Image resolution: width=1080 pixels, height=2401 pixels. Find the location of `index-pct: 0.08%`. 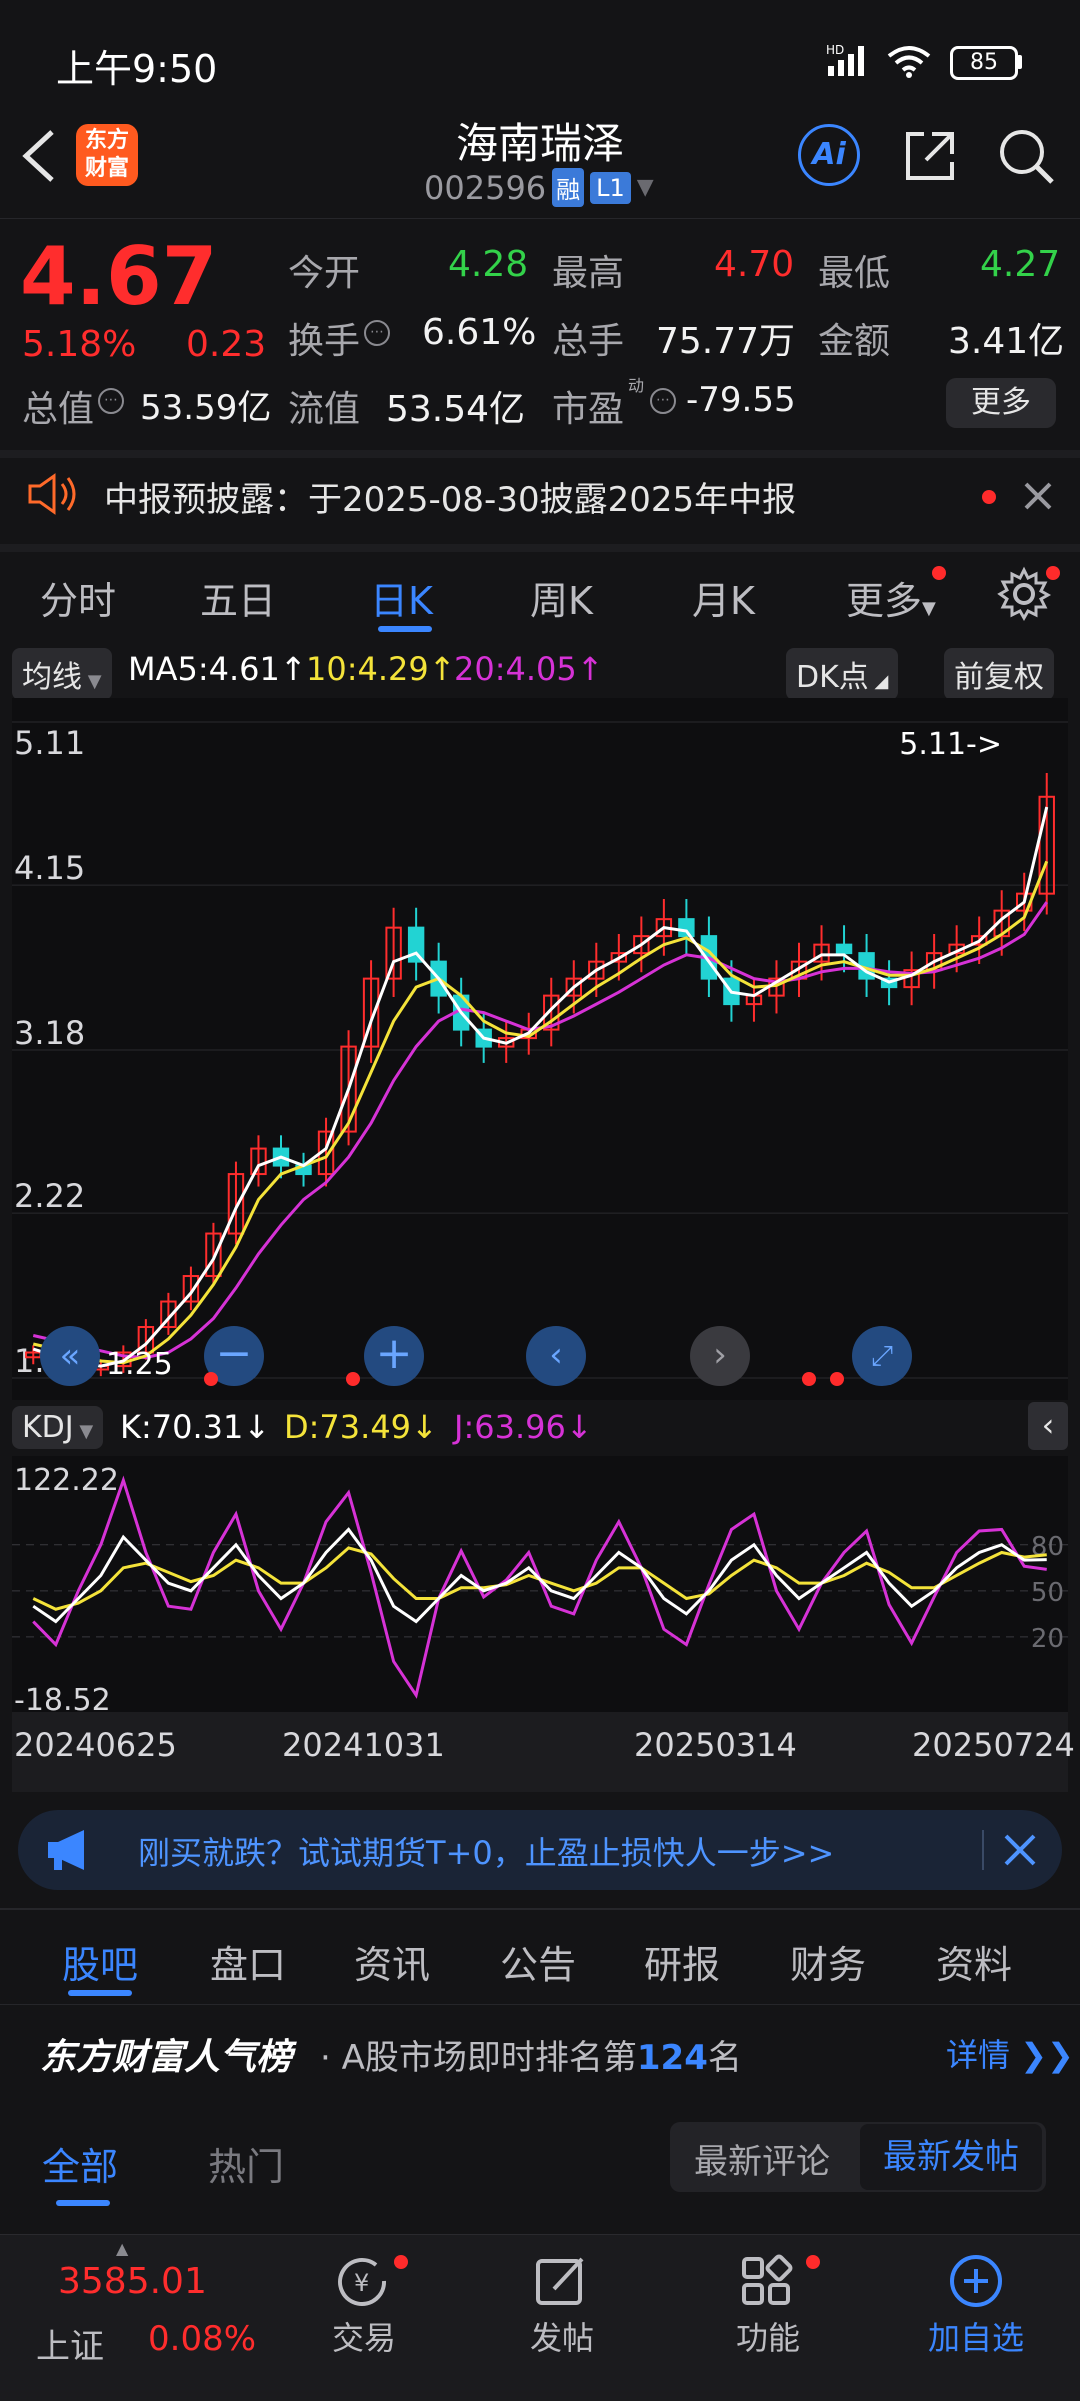

index-pct: 0.08% is located at coordinates (202, 2339).